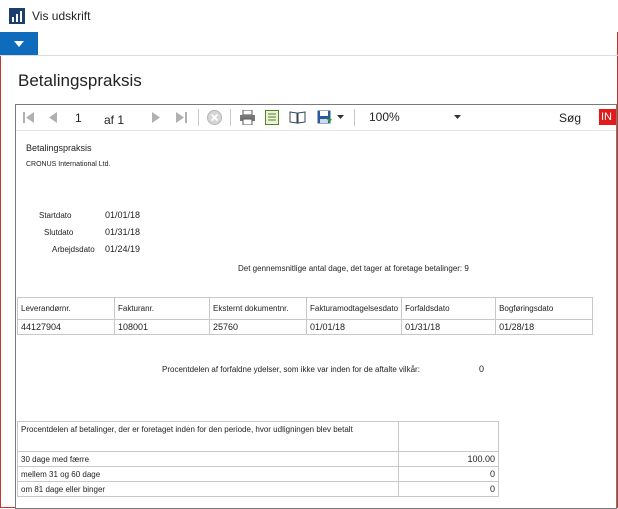 The height and width of the screenshot is (509, 618). I want to click on page-count-label: af 1, so click(114, 120).